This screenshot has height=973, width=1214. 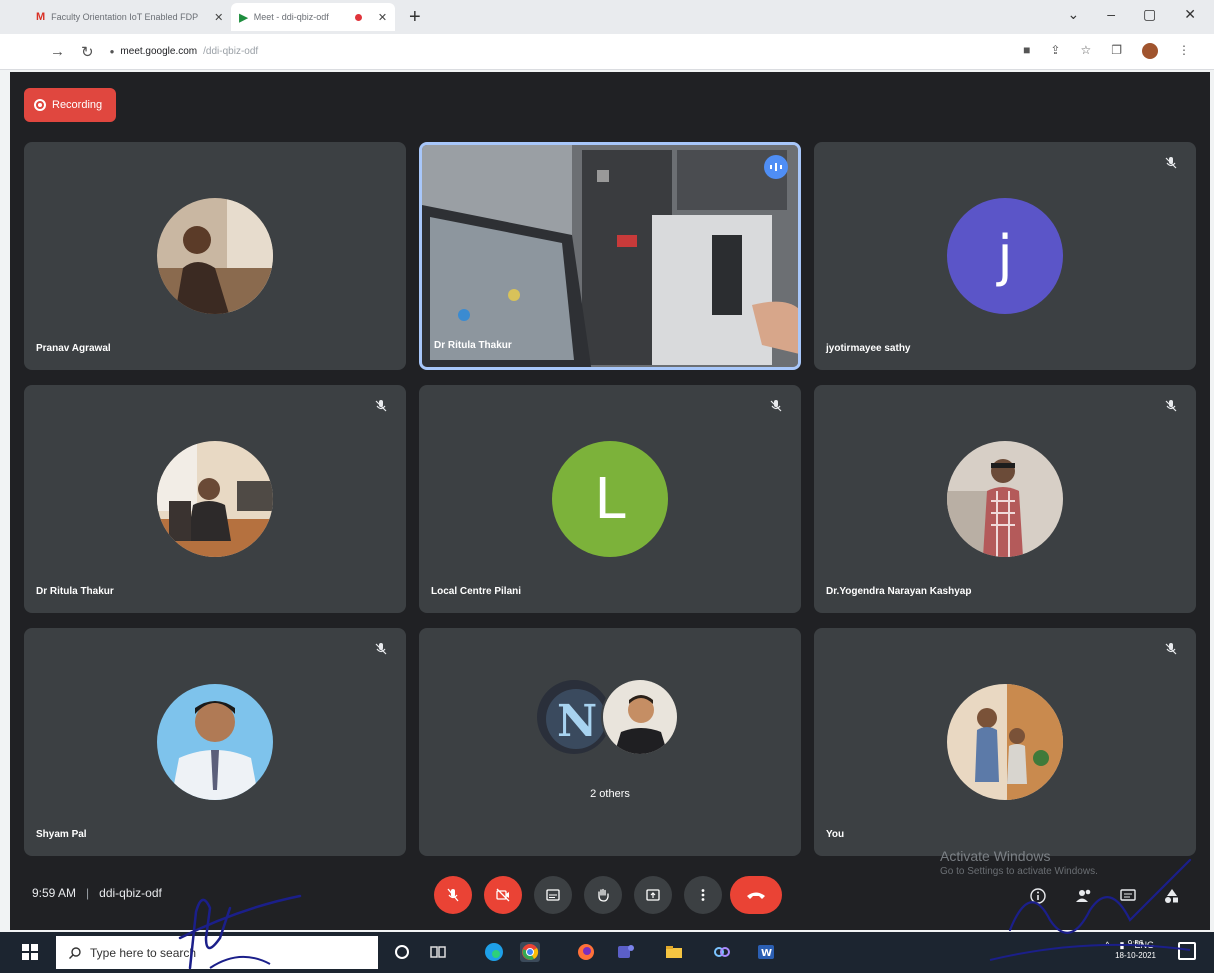 I want to click on chat-icon, so click(x=1128, y=895).